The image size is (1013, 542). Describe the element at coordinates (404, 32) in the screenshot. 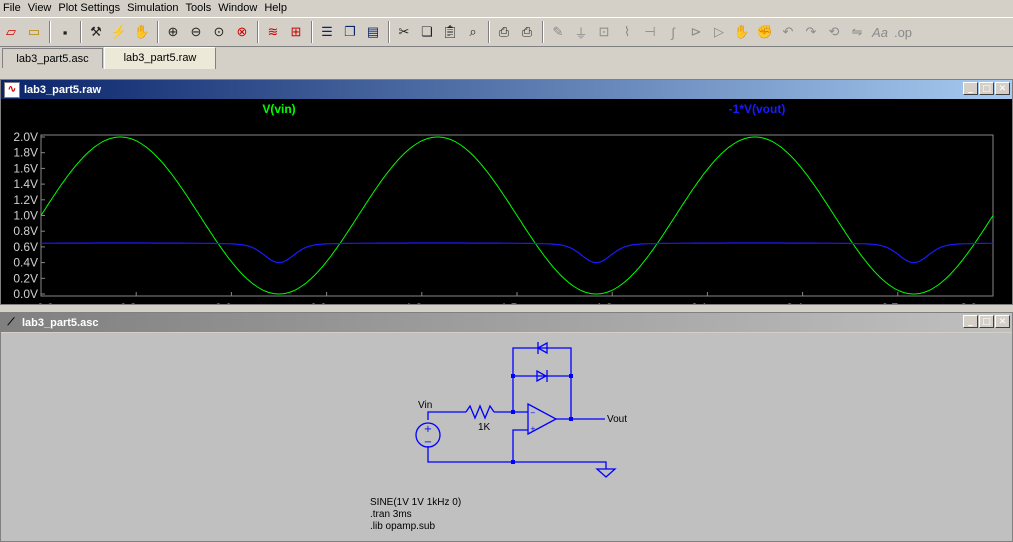

I see `cut-icon: ✂` at that location.